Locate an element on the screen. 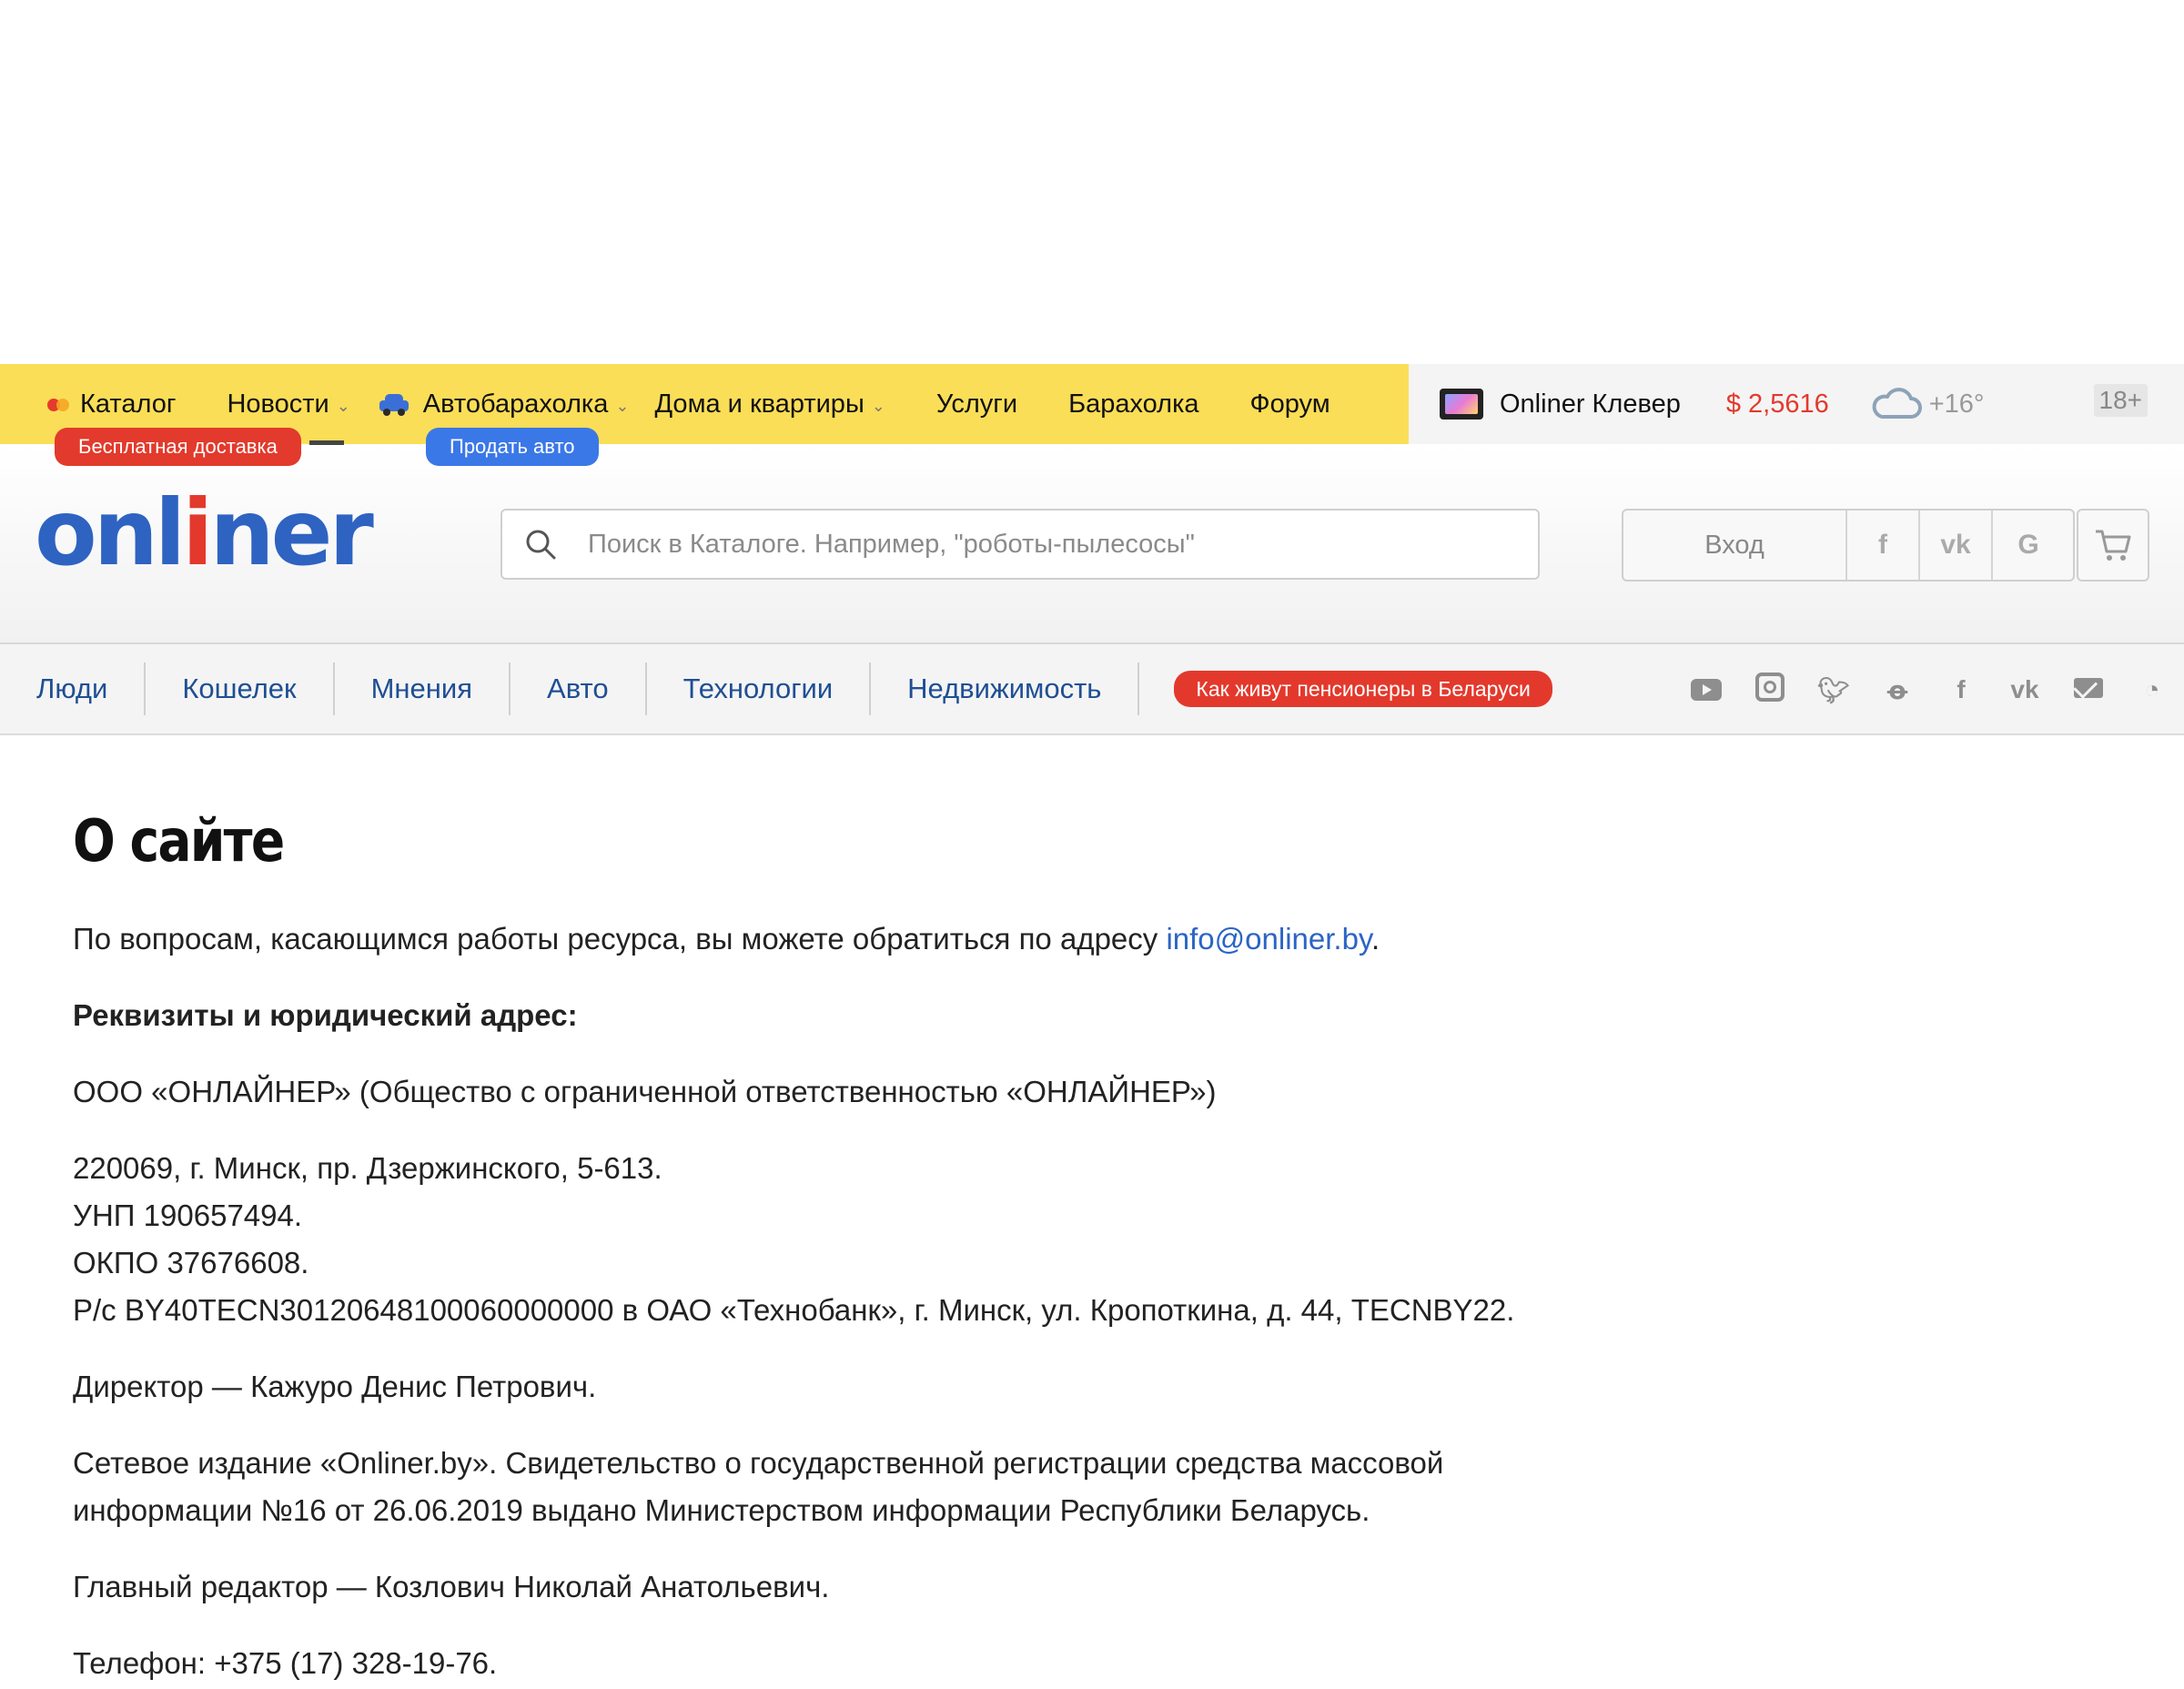 This screenshot has height=1689, width=2184. logo-part: ner is located at coordinates (291, 533).